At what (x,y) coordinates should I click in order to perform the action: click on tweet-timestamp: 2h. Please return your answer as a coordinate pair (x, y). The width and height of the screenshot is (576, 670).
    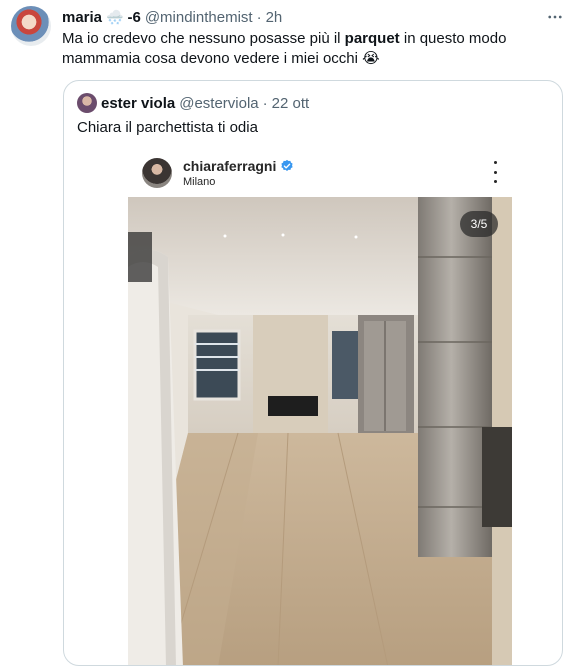
    Looking at the image, I should click on (274, 17).